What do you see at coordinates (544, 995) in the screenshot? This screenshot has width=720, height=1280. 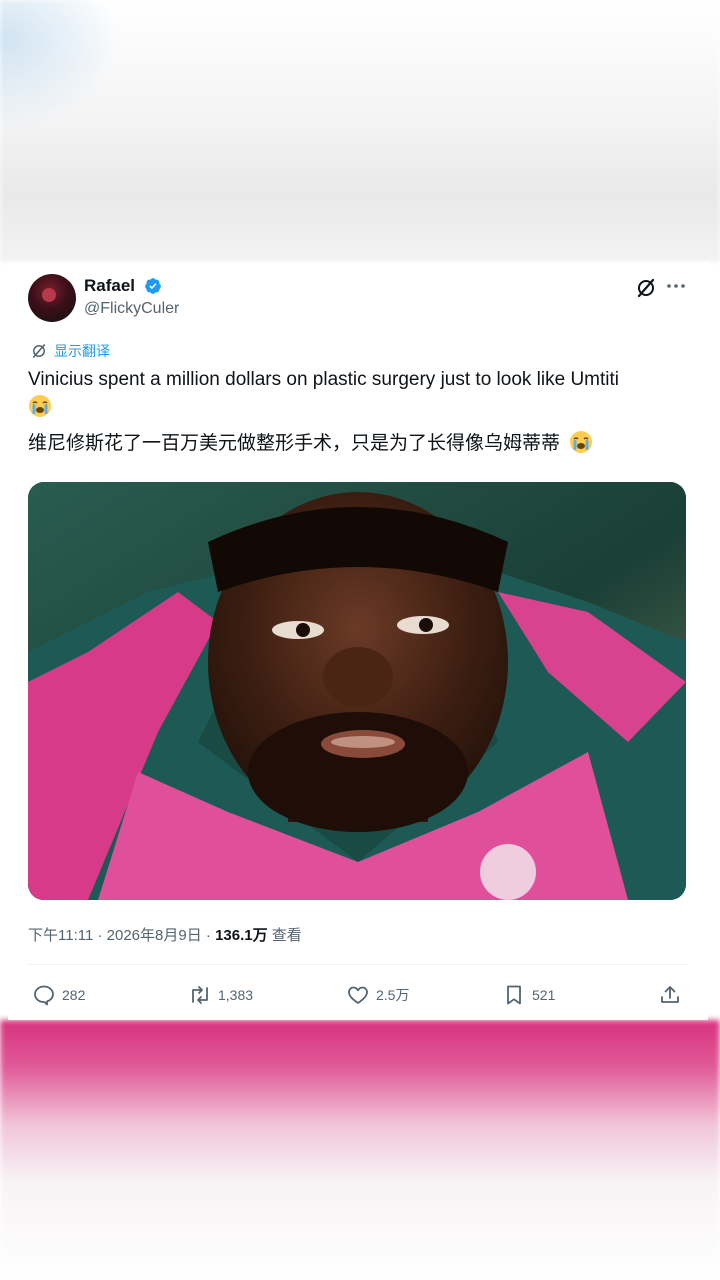 I see `bookmark-count: 521` at bounding box center [544, 995].